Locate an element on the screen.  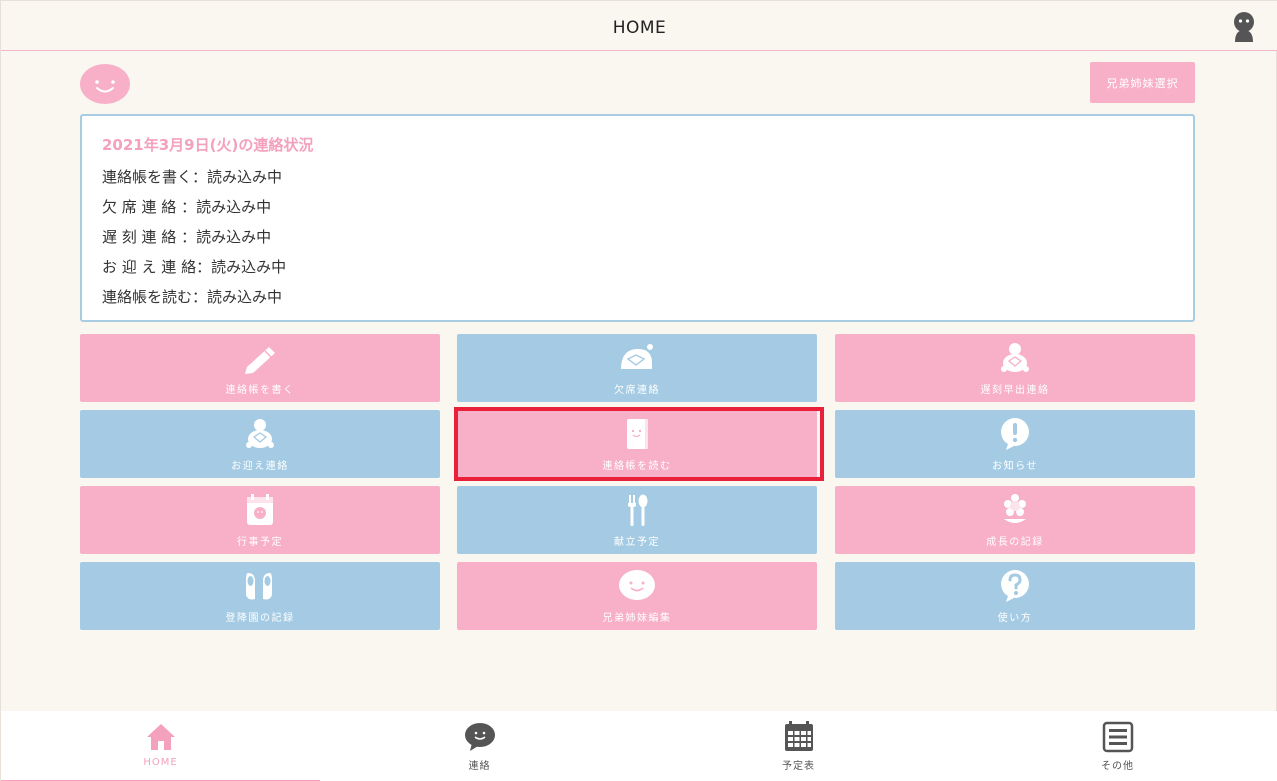
tile-menu-plan: 献立予定 is located at coordinates (637, 520).